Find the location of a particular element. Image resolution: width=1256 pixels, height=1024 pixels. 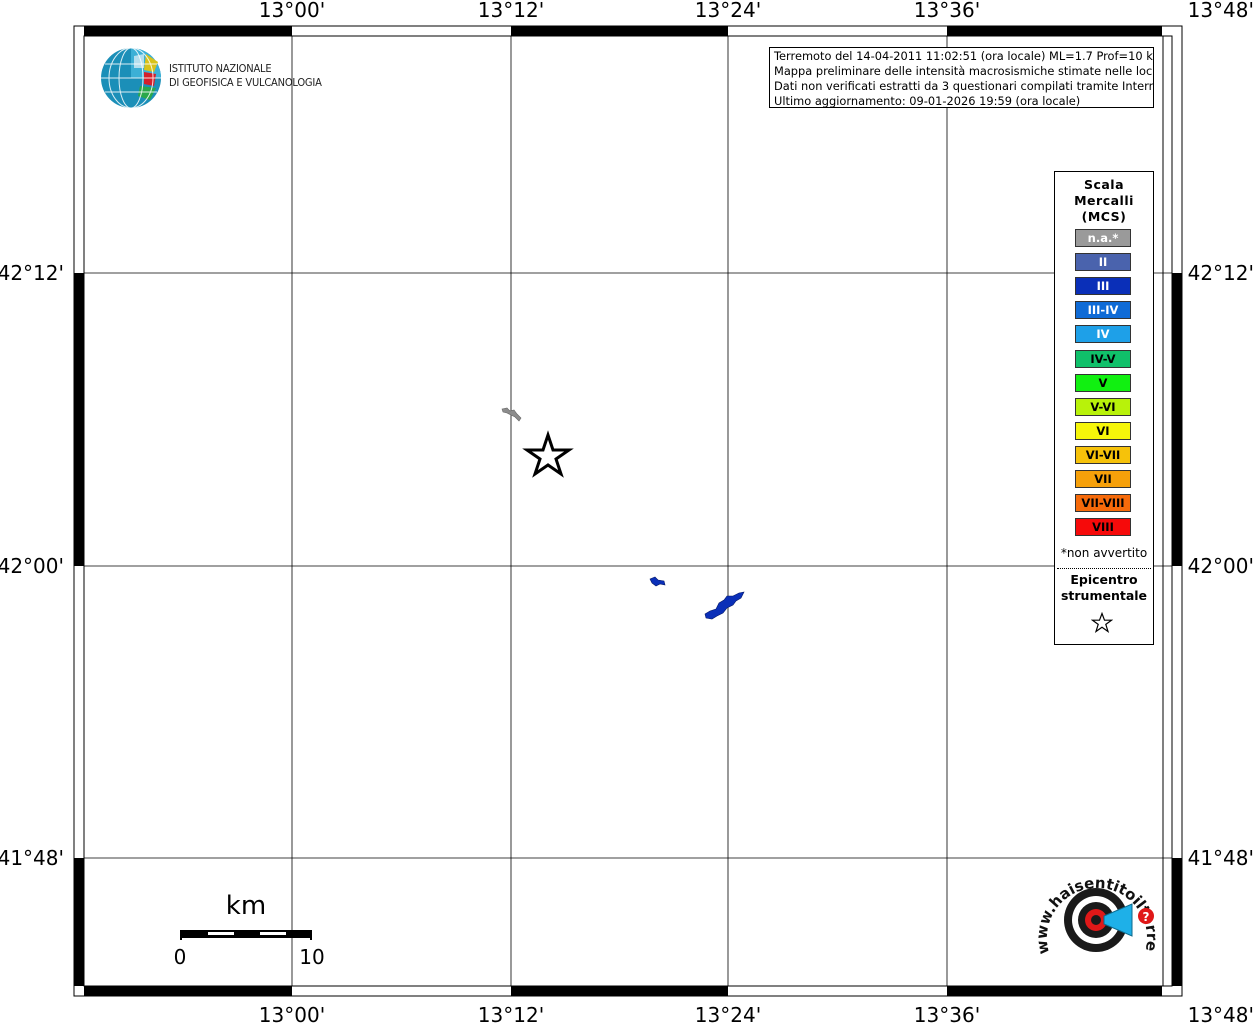

legend-title-line: Scala is located at coordinates (1104, 184).